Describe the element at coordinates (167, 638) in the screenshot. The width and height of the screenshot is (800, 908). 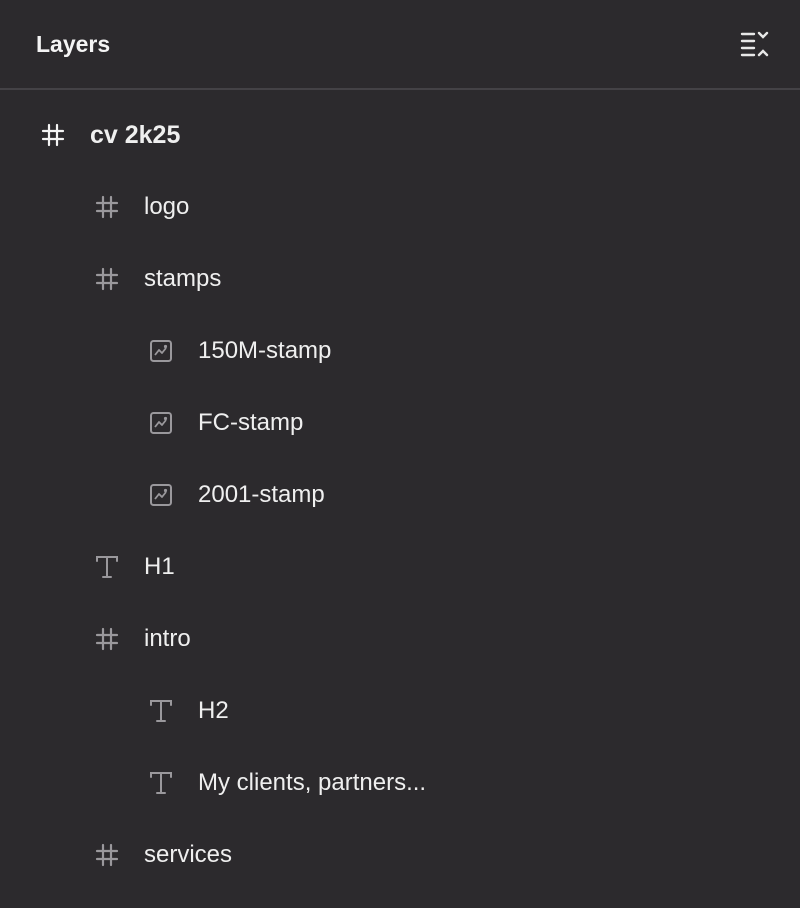
I see `layer-name: intro` at that location.